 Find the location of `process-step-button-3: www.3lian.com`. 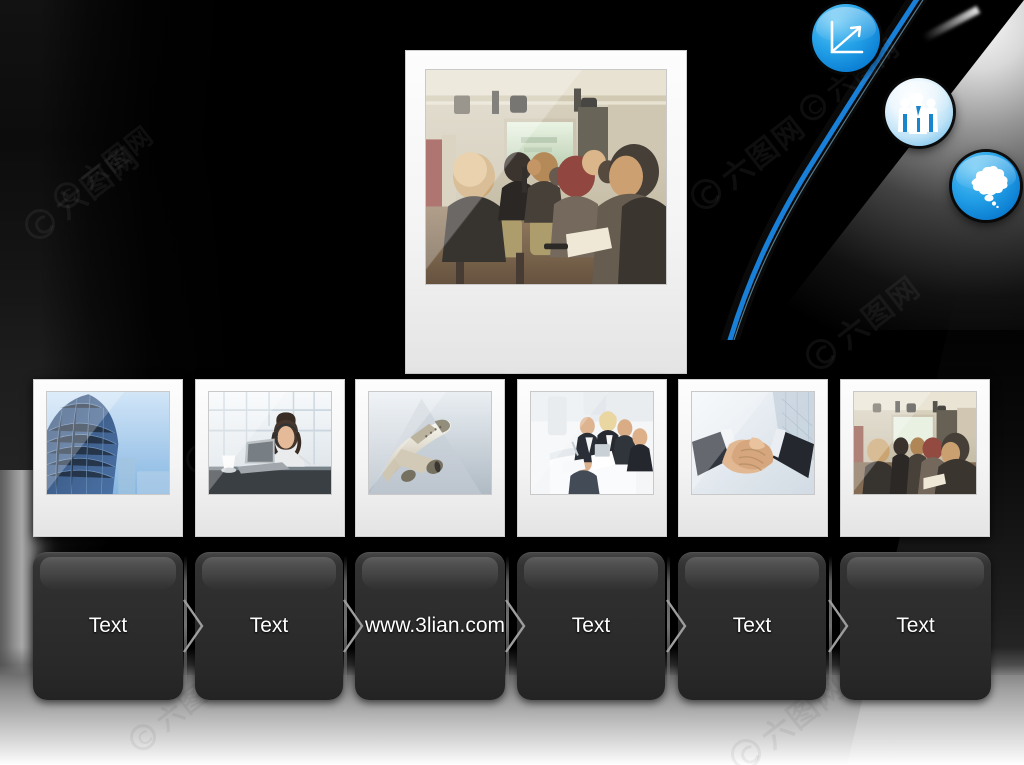

process-step-button-3: www.3lian.com is located at coordinates (430, 626).